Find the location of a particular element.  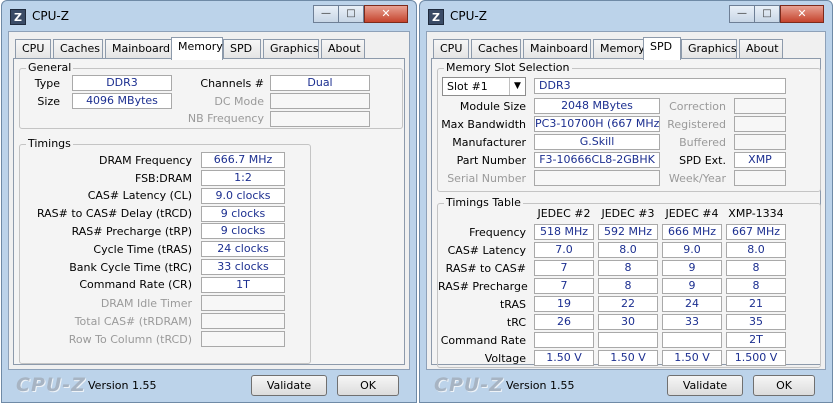

column-header: JEDEC #3 is located at coordinates (628, 213).